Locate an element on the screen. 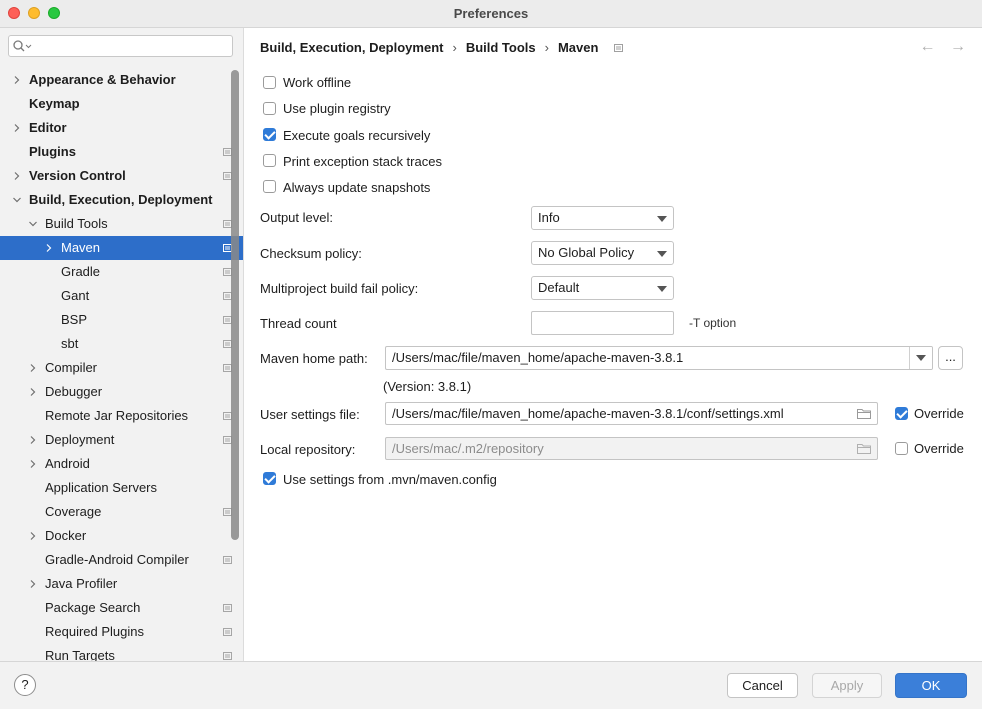 This screenshot has height=709, width=982. checksum-policy-select: No Global Policy is located at coordinates (602, 253).